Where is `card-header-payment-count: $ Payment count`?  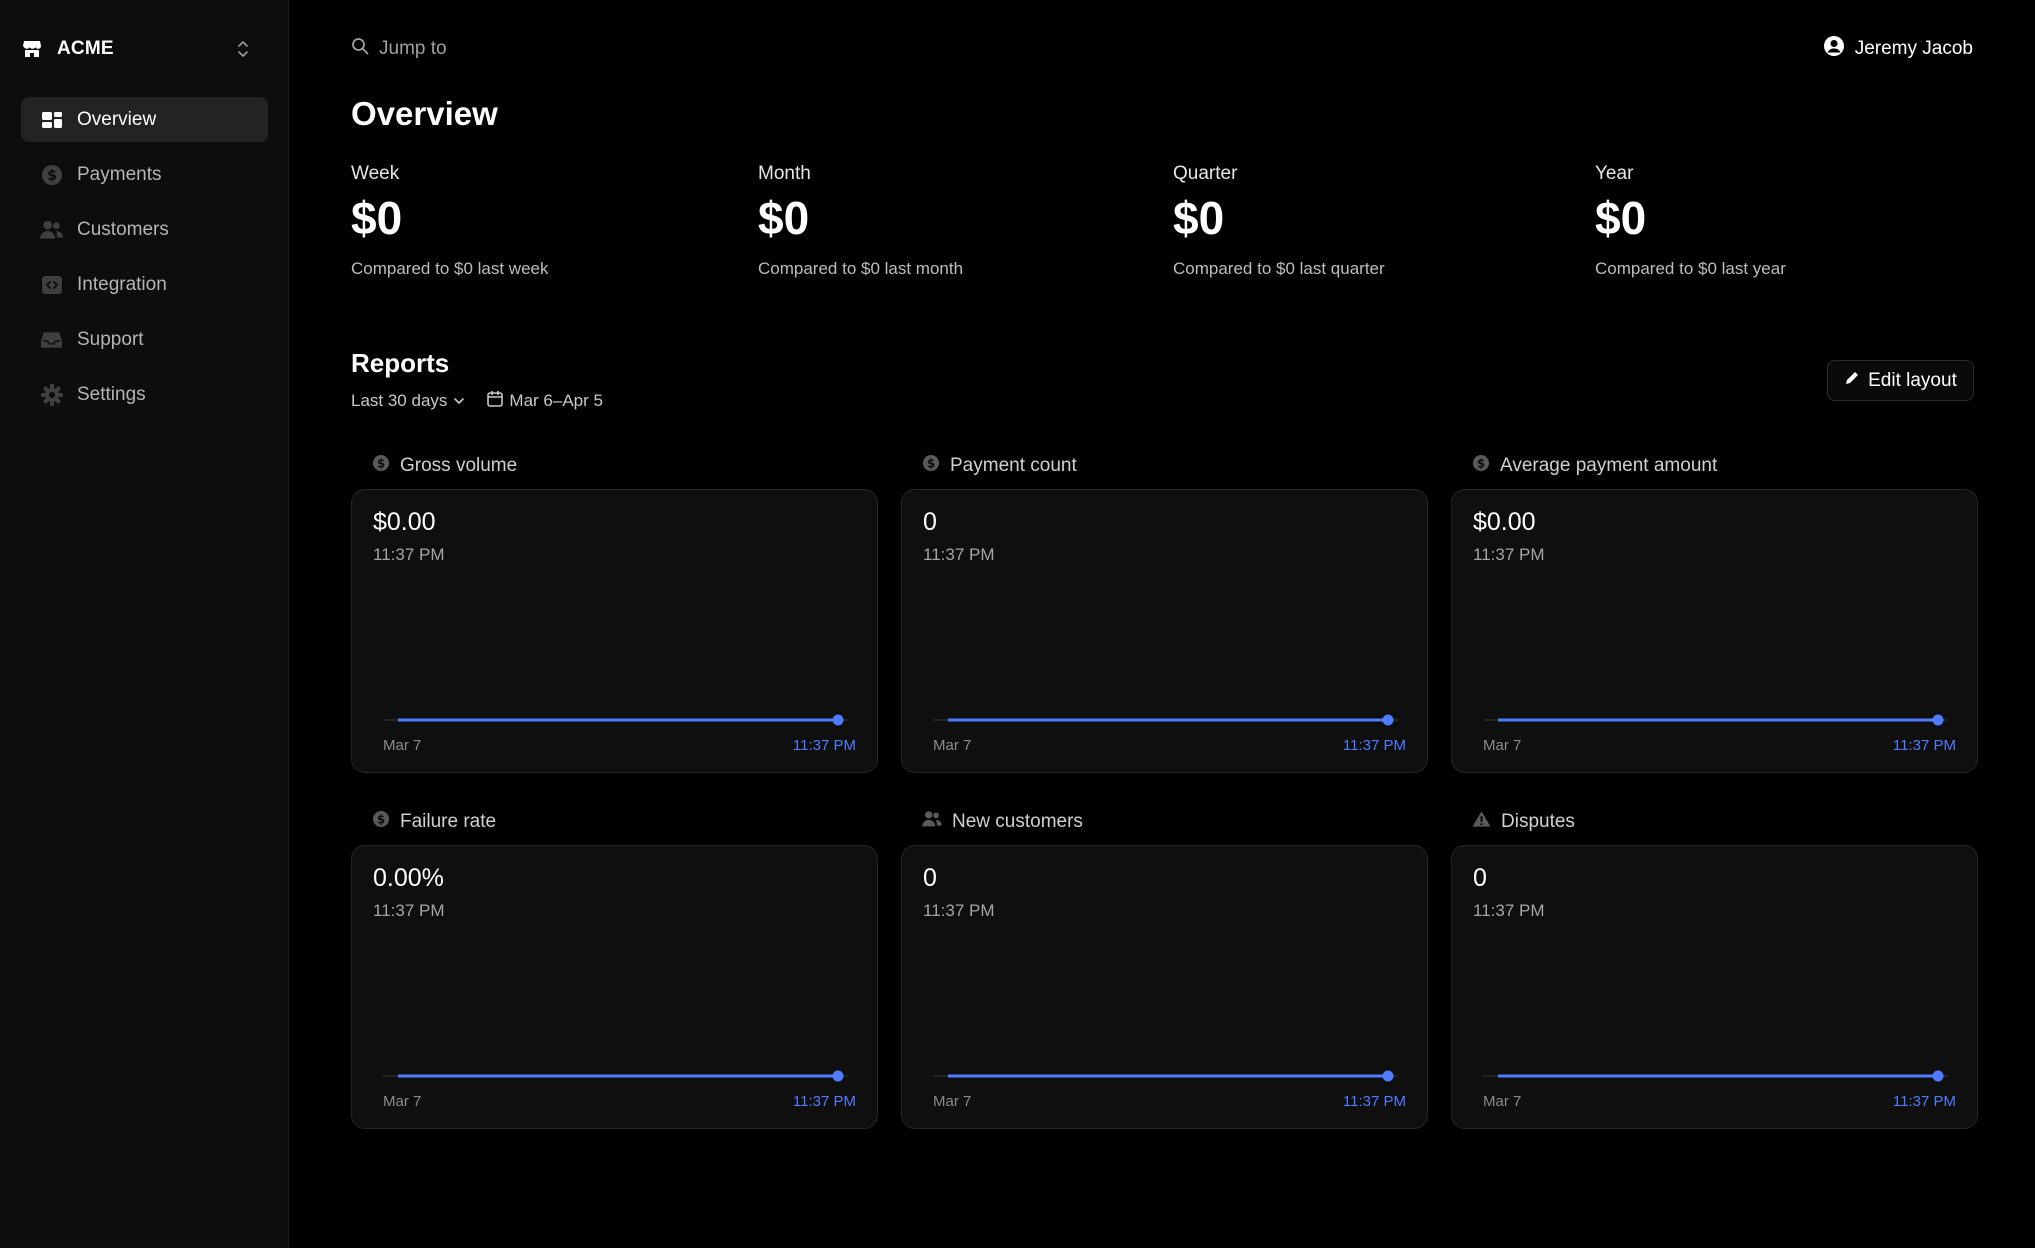 card-header-payment-count: $ Payment count is located at coordinates (999, 466).